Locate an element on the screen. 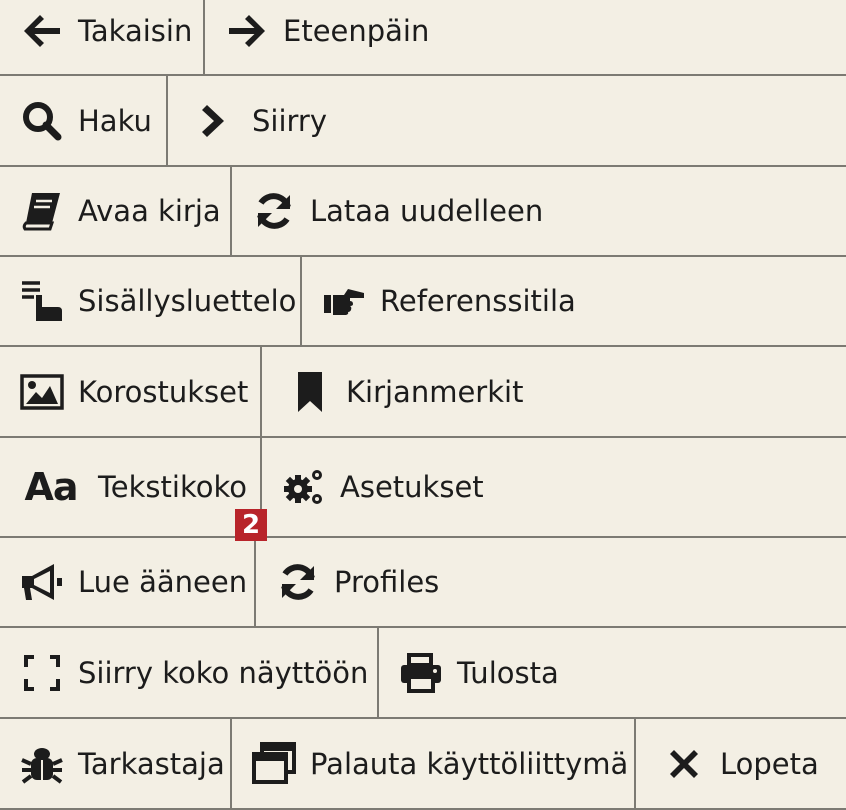  megaphone-icon is located at coordinates (42, 582).